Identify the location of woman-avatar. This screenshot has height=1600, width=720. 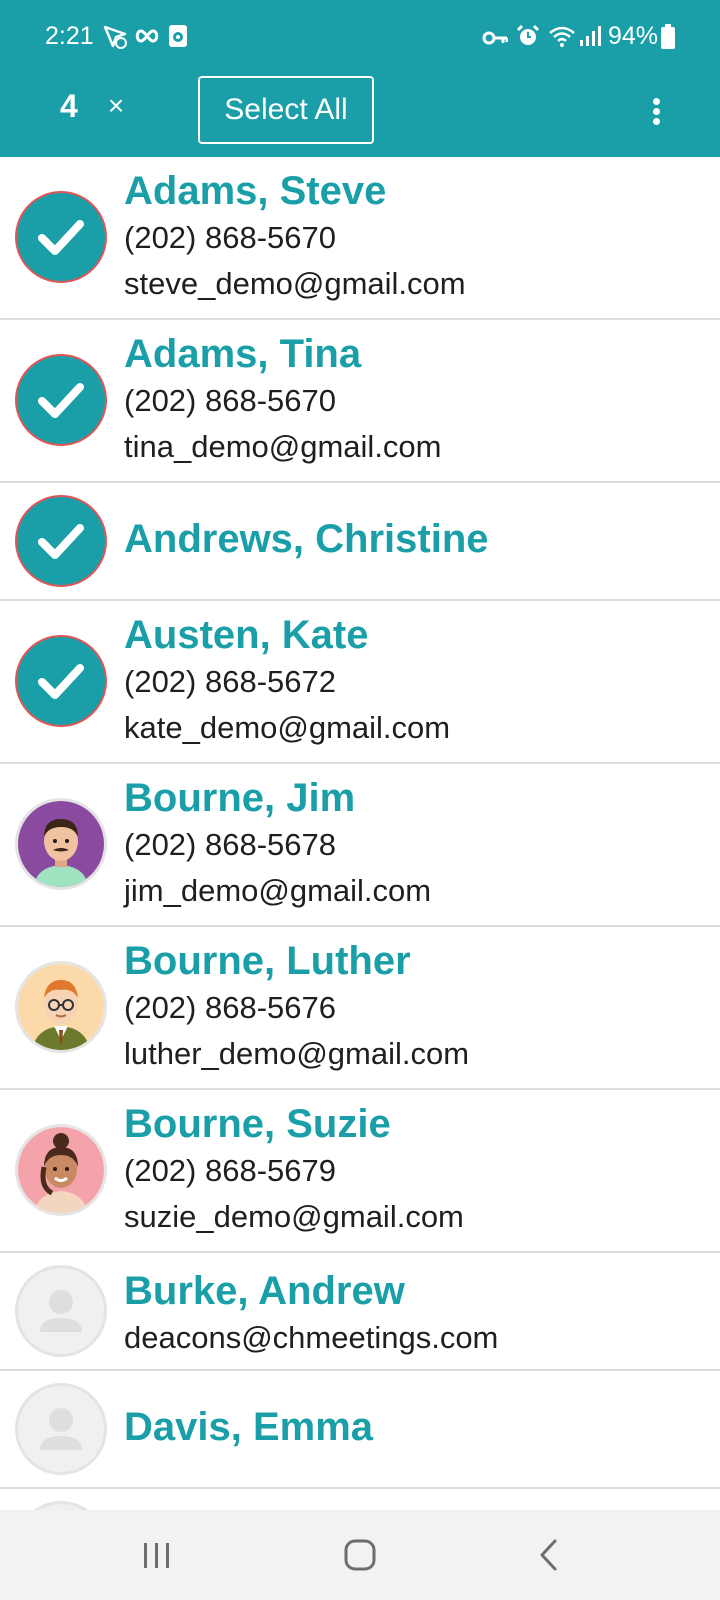
(61, 1170).